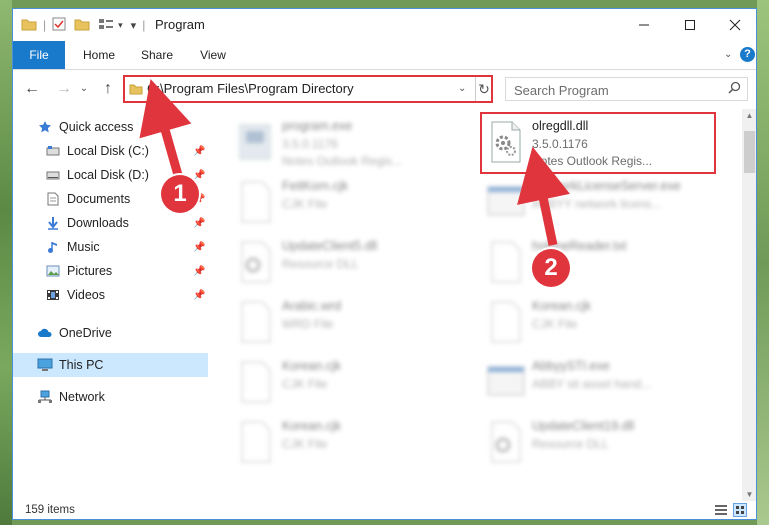 The width and height of the screenshot is (769, 525). What do you see at coordinates (53, 223) in the screenshot?
I see `download-icon` at bounding box center [53, 223].